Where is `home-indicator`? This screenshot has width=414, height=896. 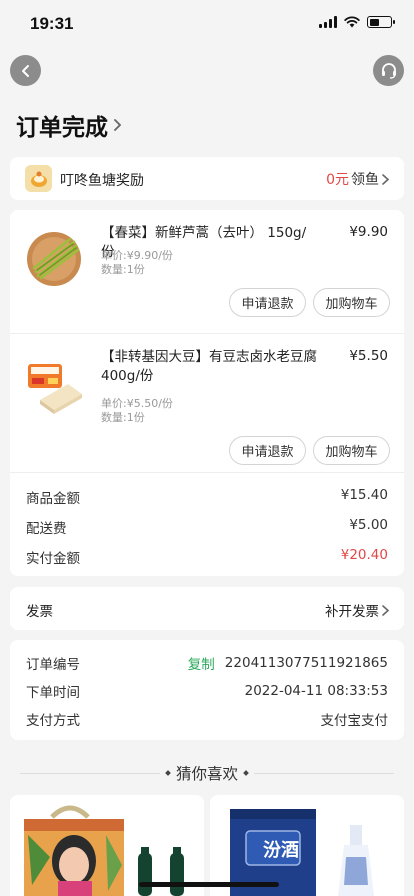
home-indicator is located at coordinates (209, 884).